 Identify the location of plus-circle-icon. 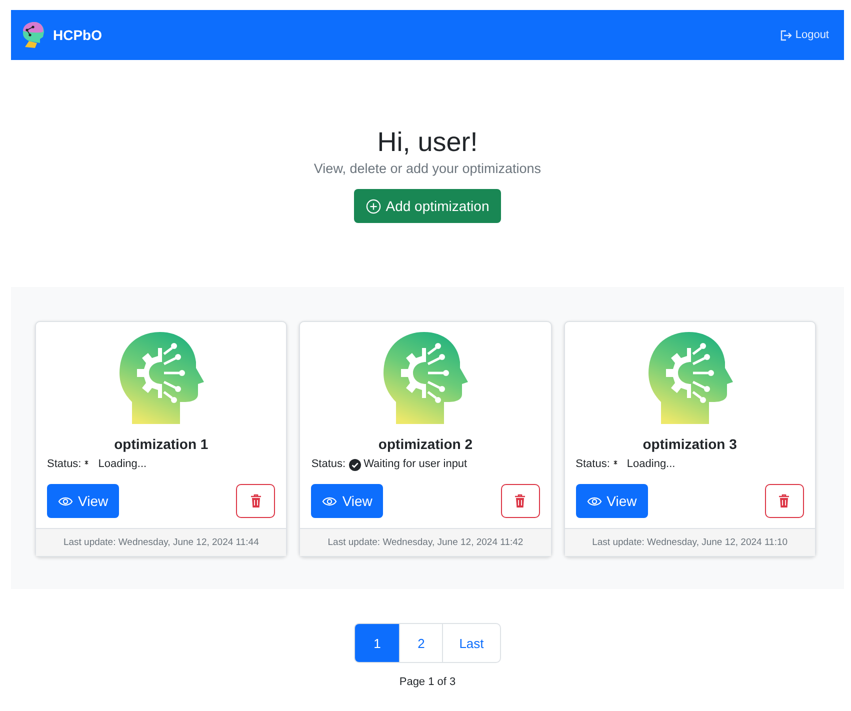
(373, 206).